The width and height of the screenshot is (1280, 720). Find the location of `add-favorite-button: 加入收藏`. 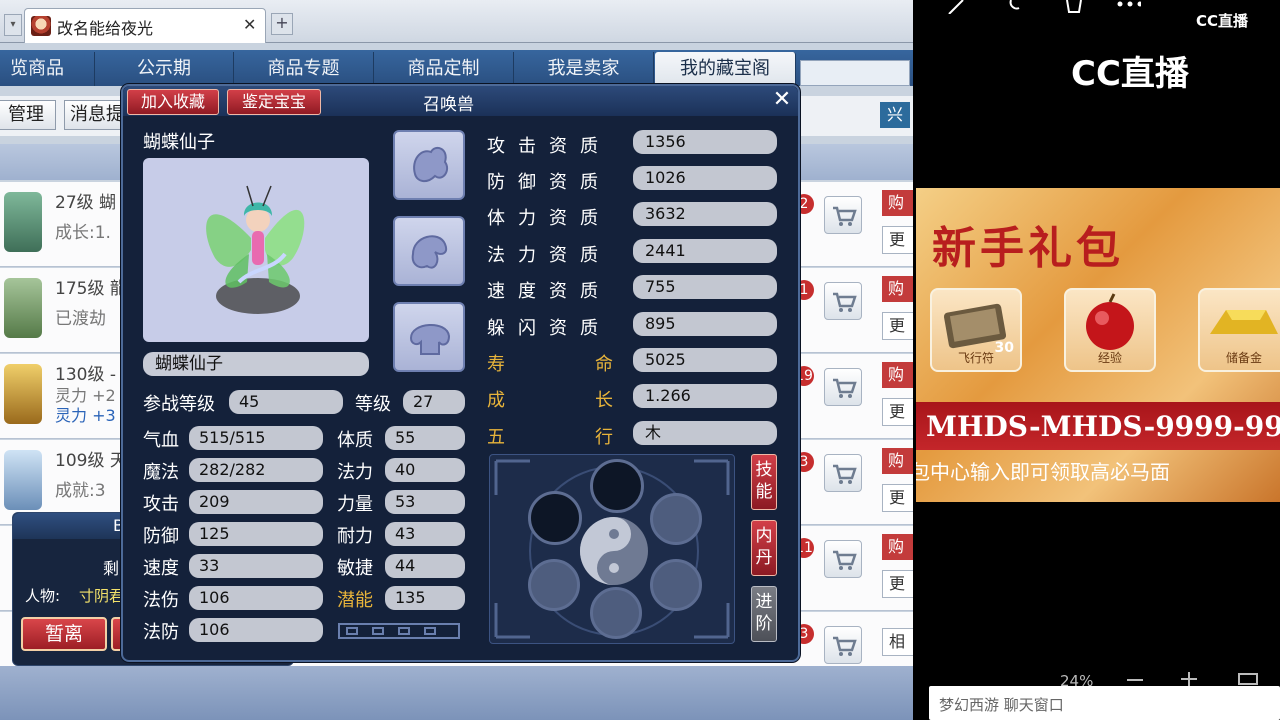

add-favorite-button: 加入收藏 is located at coordinates (173, 102).